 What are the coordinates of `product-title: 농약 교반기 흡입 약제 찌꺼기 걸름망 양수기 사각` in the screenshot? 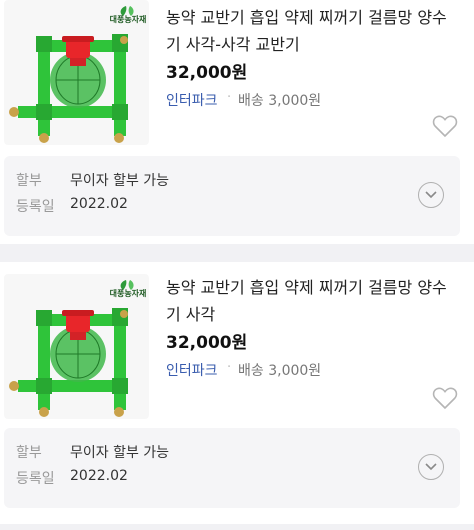 It's located at (311, 301).